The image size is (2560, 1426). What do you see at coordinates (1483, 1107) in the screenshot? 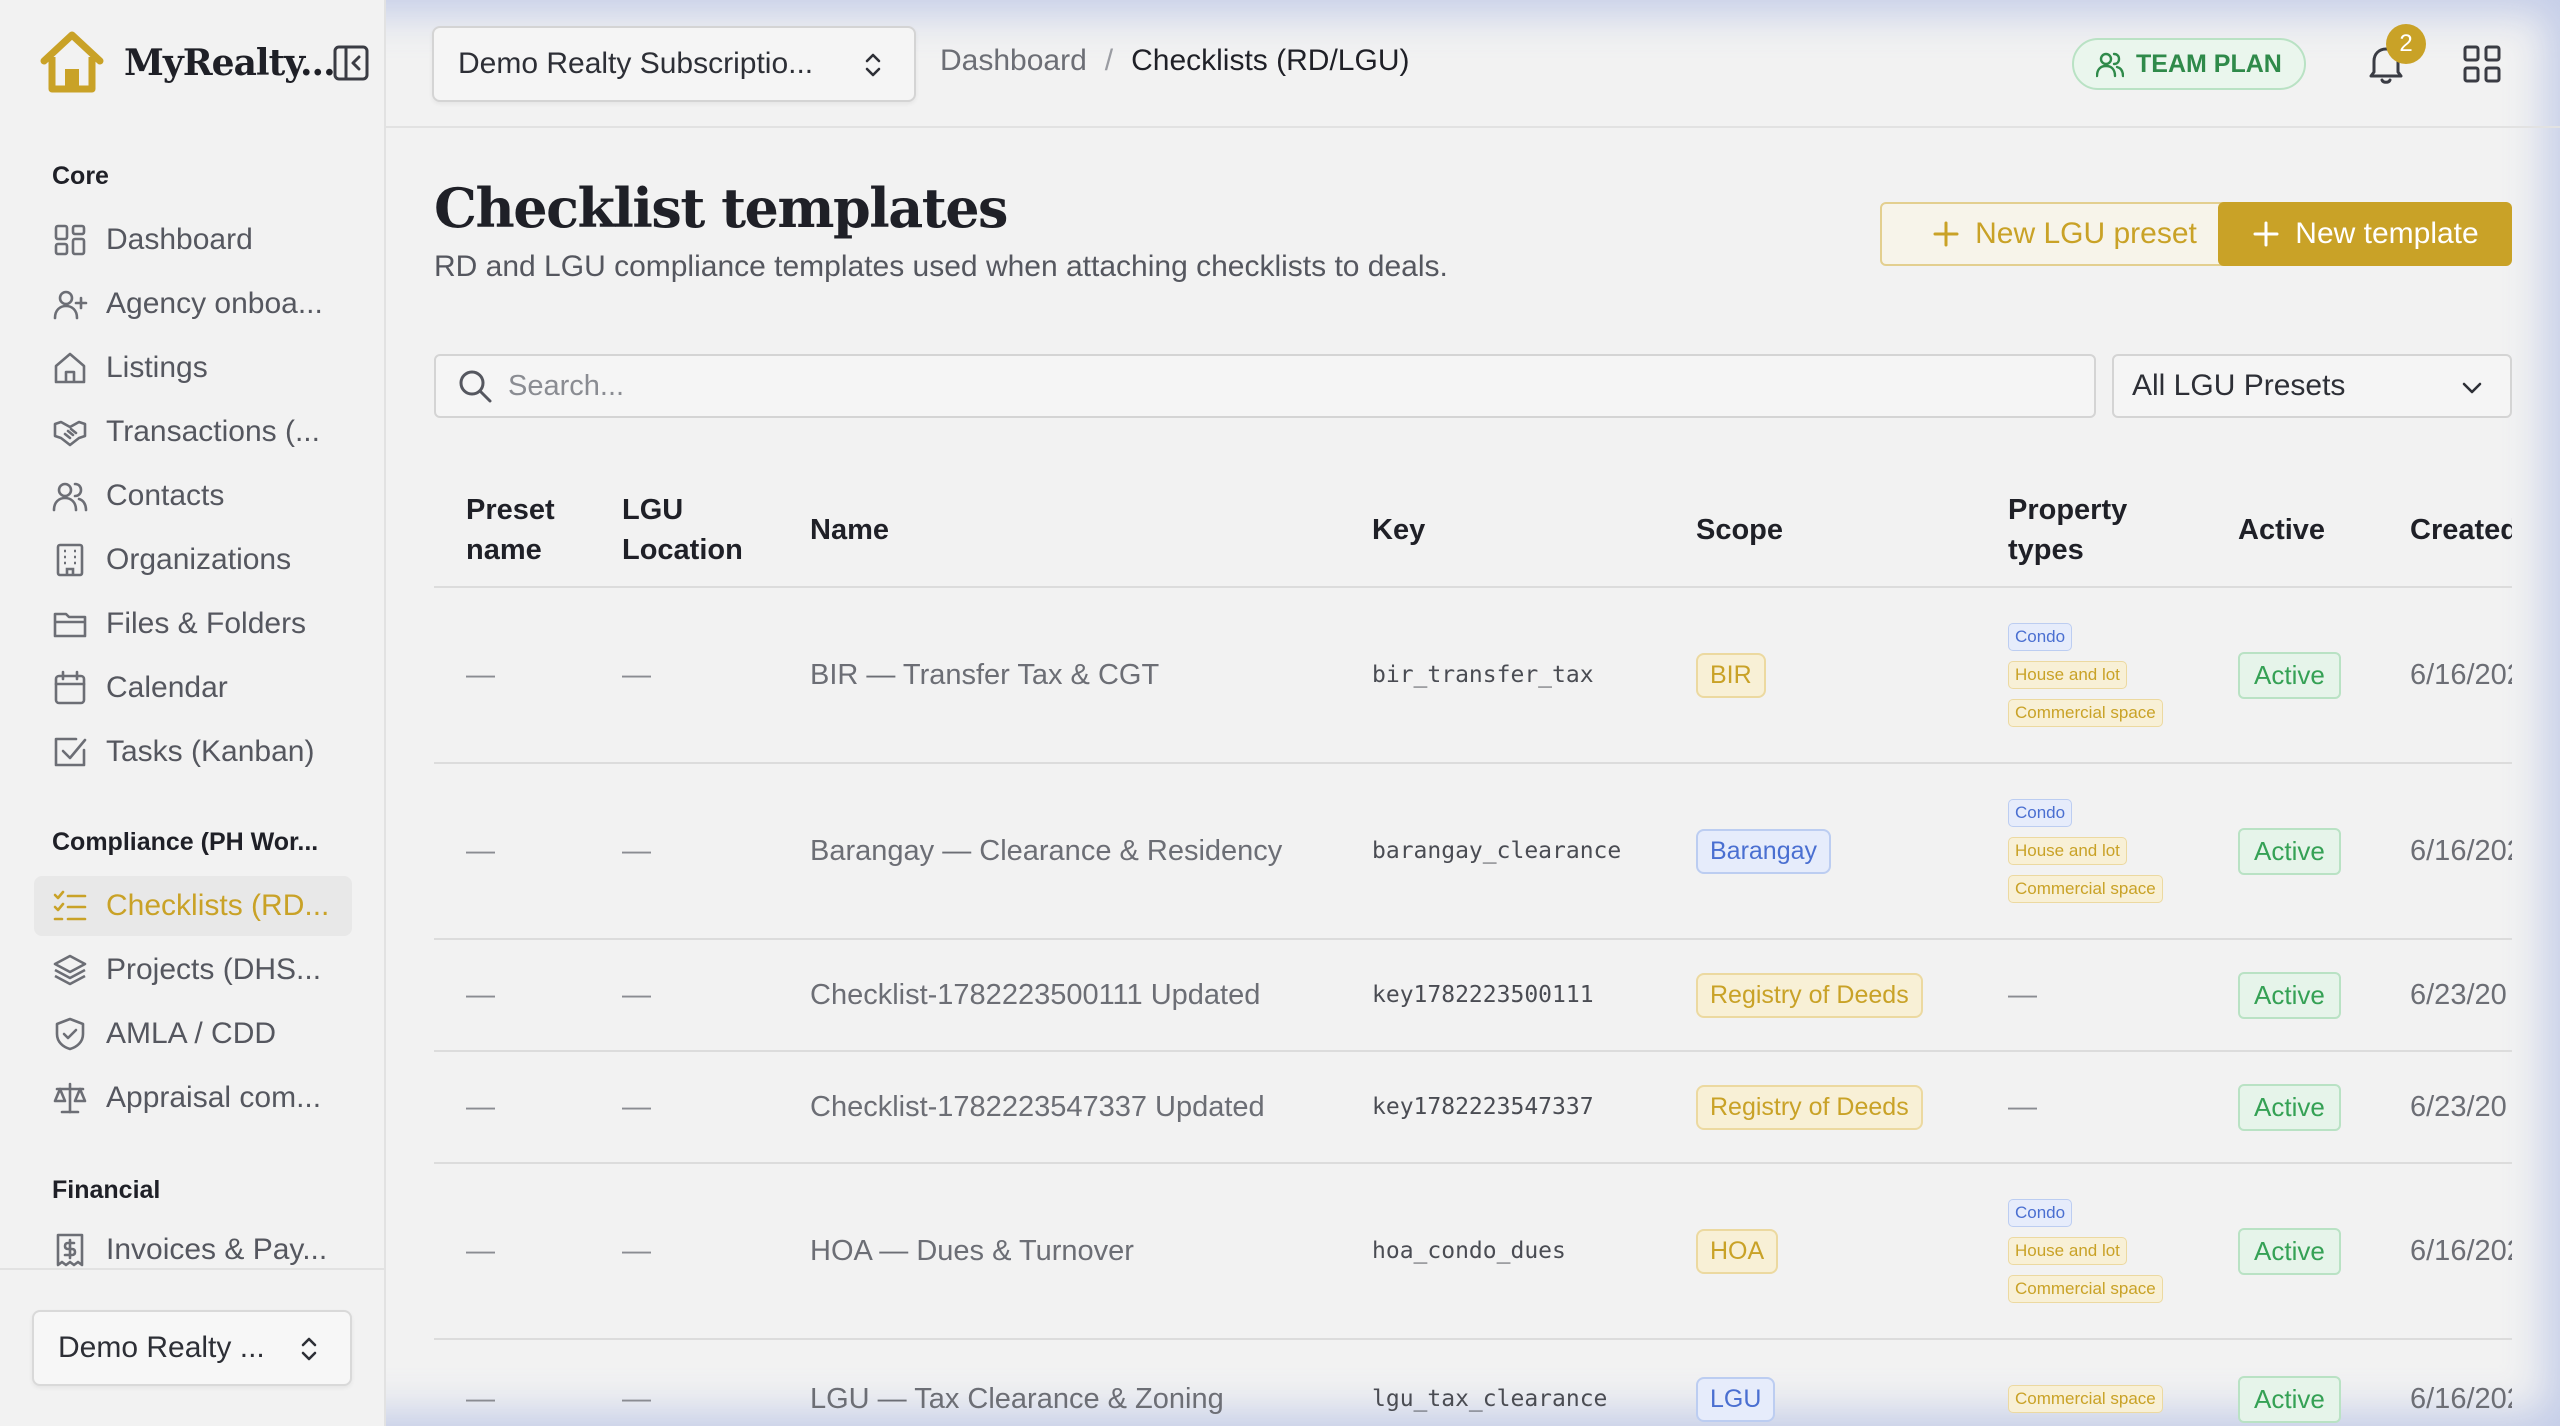
I see `cell-key: key1782223547337` at bounding box center [1483, 1107].